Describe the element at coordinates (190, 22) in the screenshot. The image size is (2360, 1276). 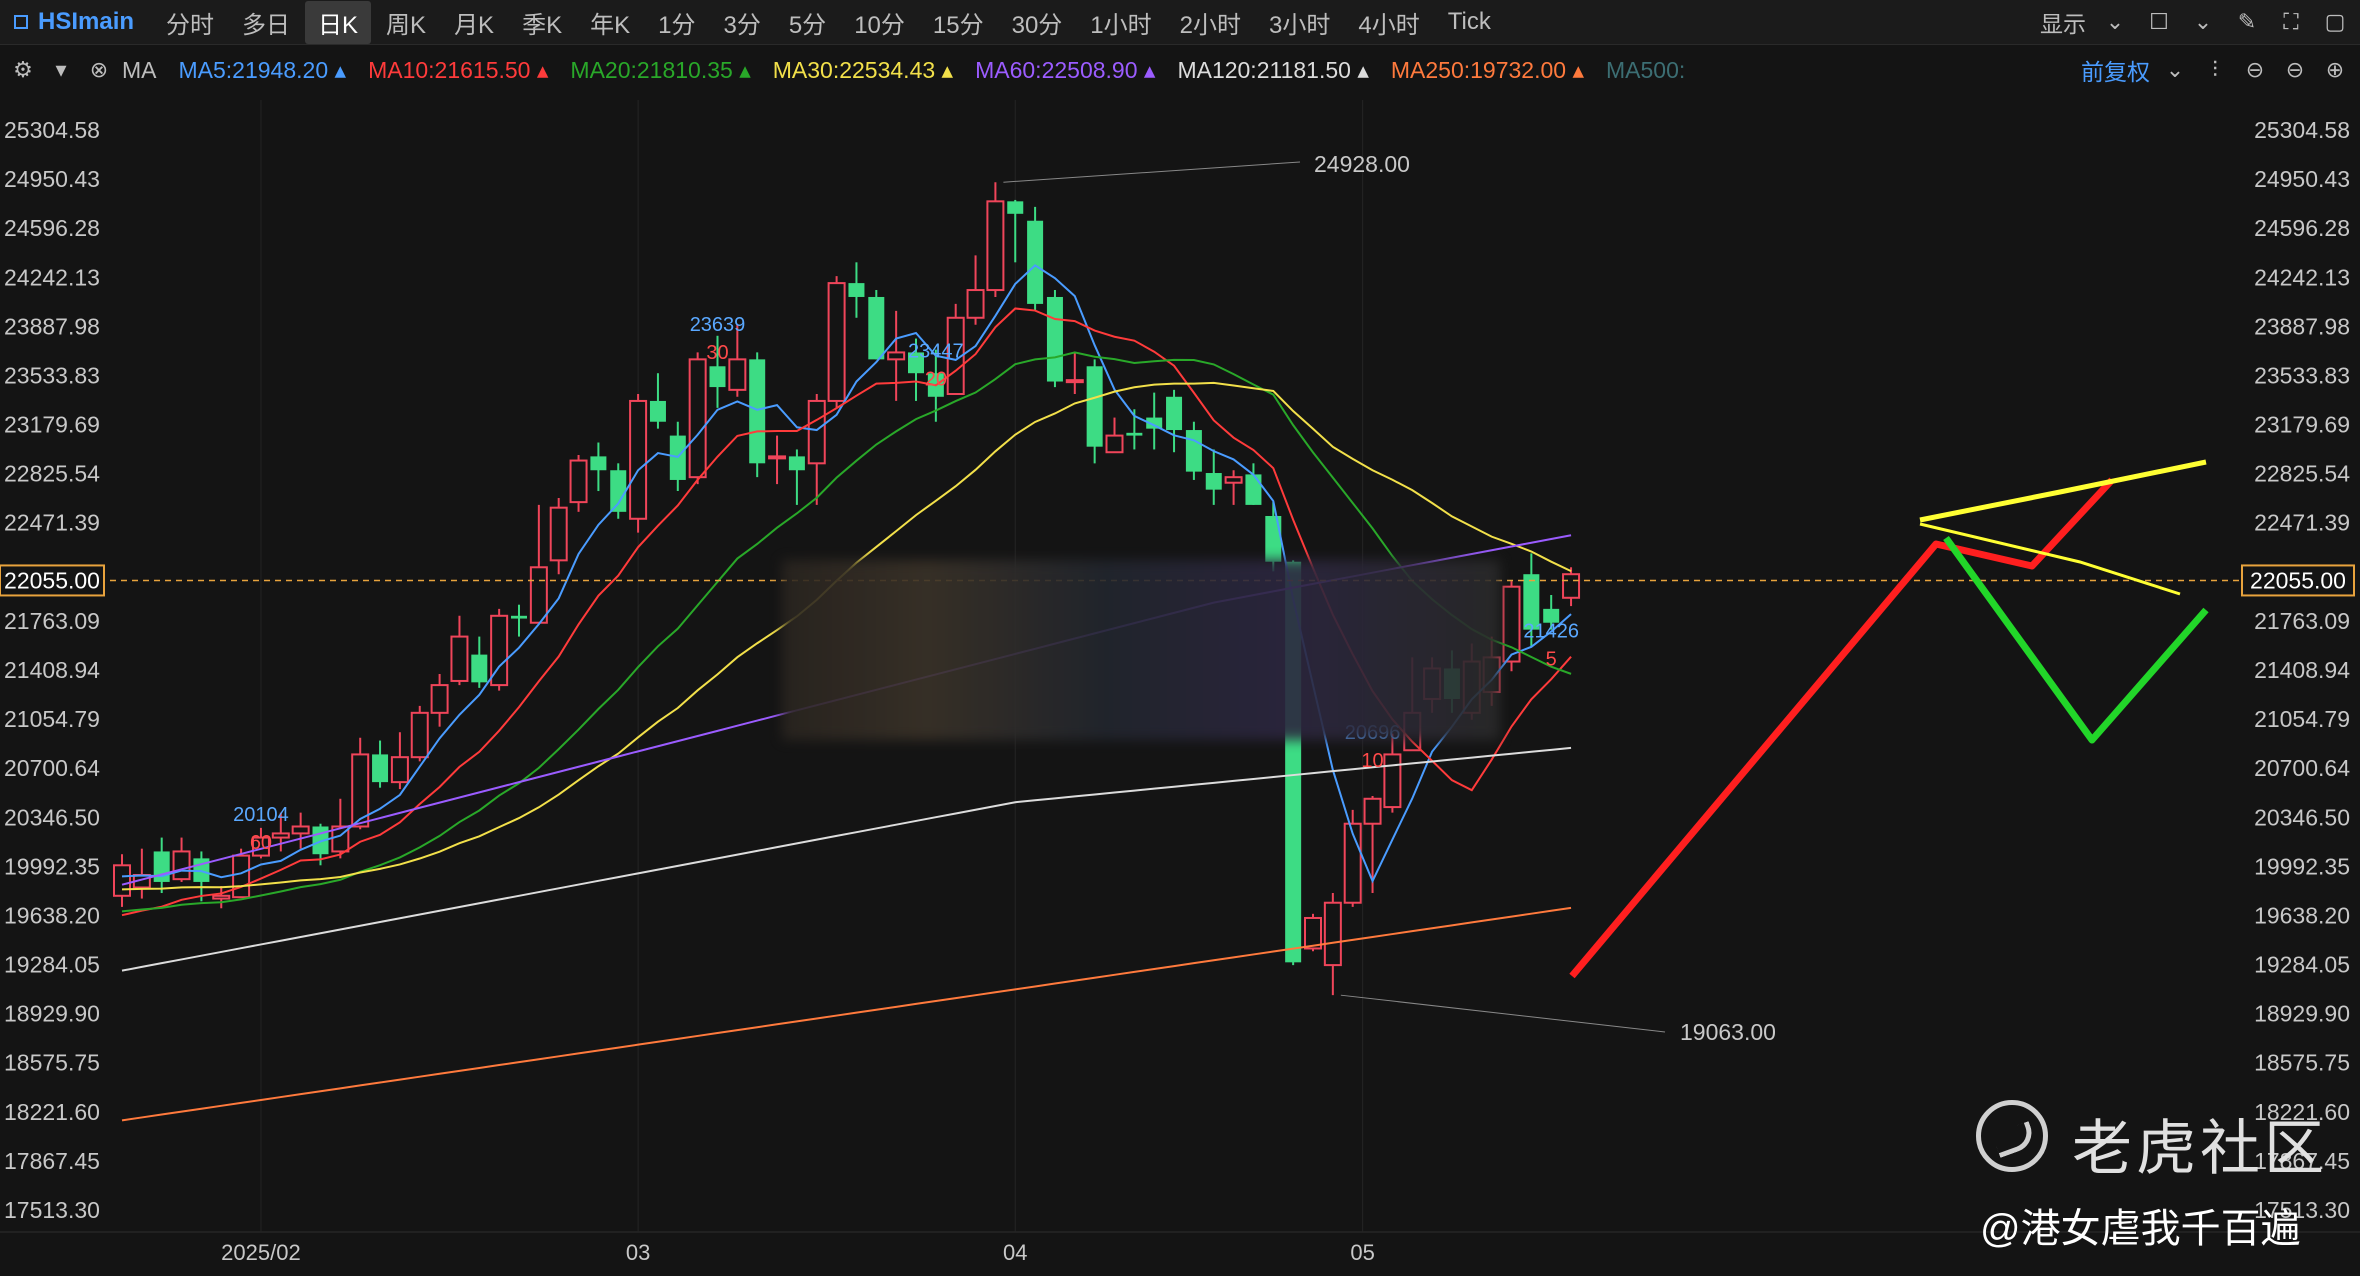
I see `period-tab: 分时` at that location.